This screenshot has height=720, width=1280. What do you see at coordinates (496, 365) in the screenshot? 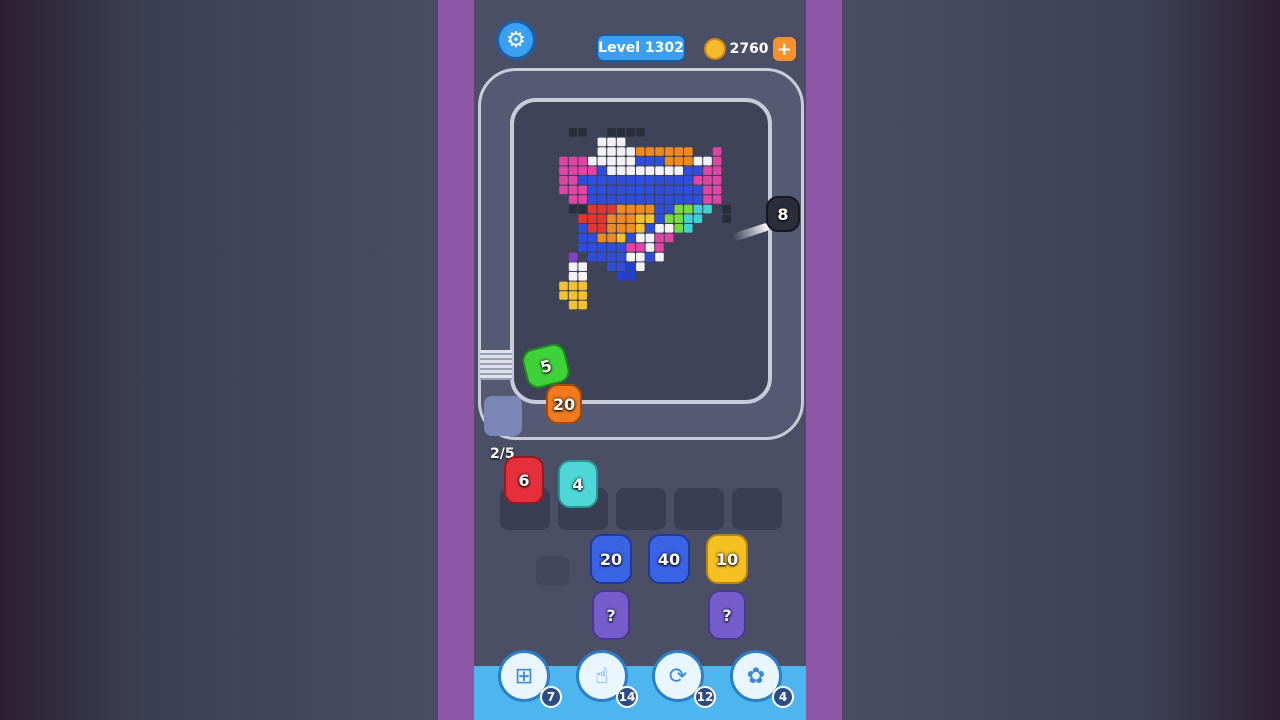
I see `belt-gate` at bounding box center [496, 365].